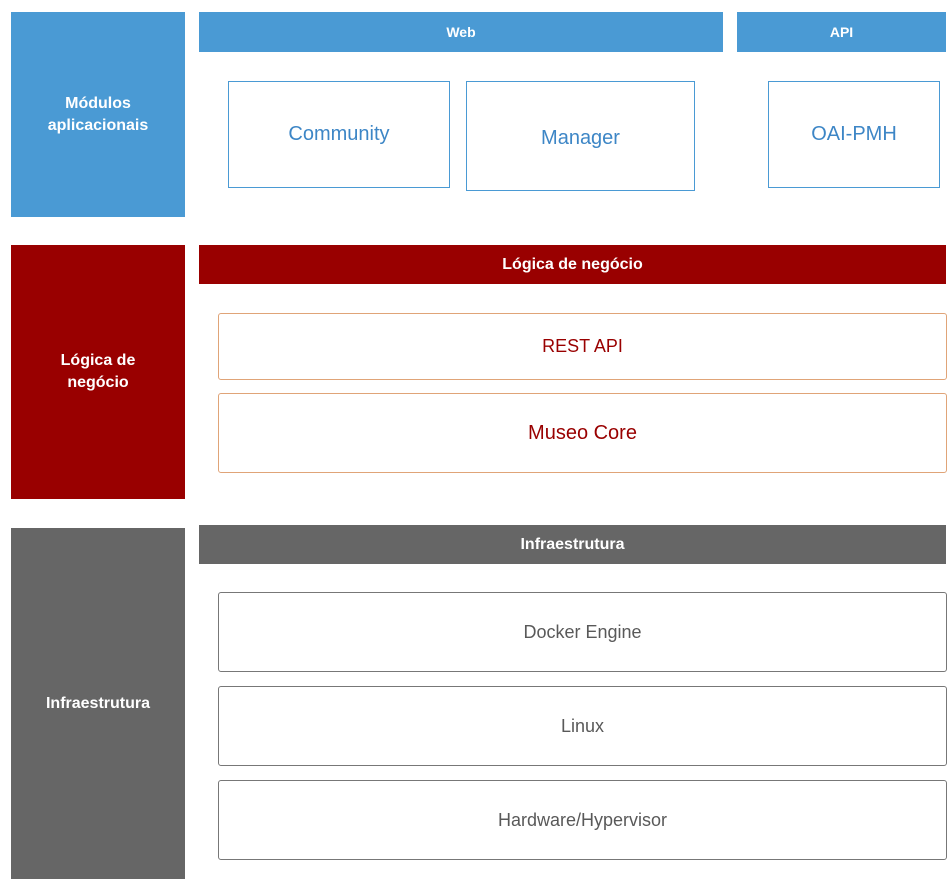 This screenshot has height=879, width=952. Describe the element at coordinates (98, 372) in the screenshot. I see `business-layer-label: Lógica de negócio` at that location.